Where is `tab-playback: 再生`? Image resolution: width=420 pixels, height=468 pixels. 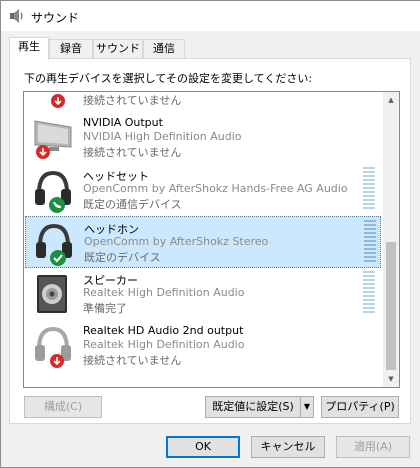
tab-playback: 再生 is located at coordinates (29, 48).